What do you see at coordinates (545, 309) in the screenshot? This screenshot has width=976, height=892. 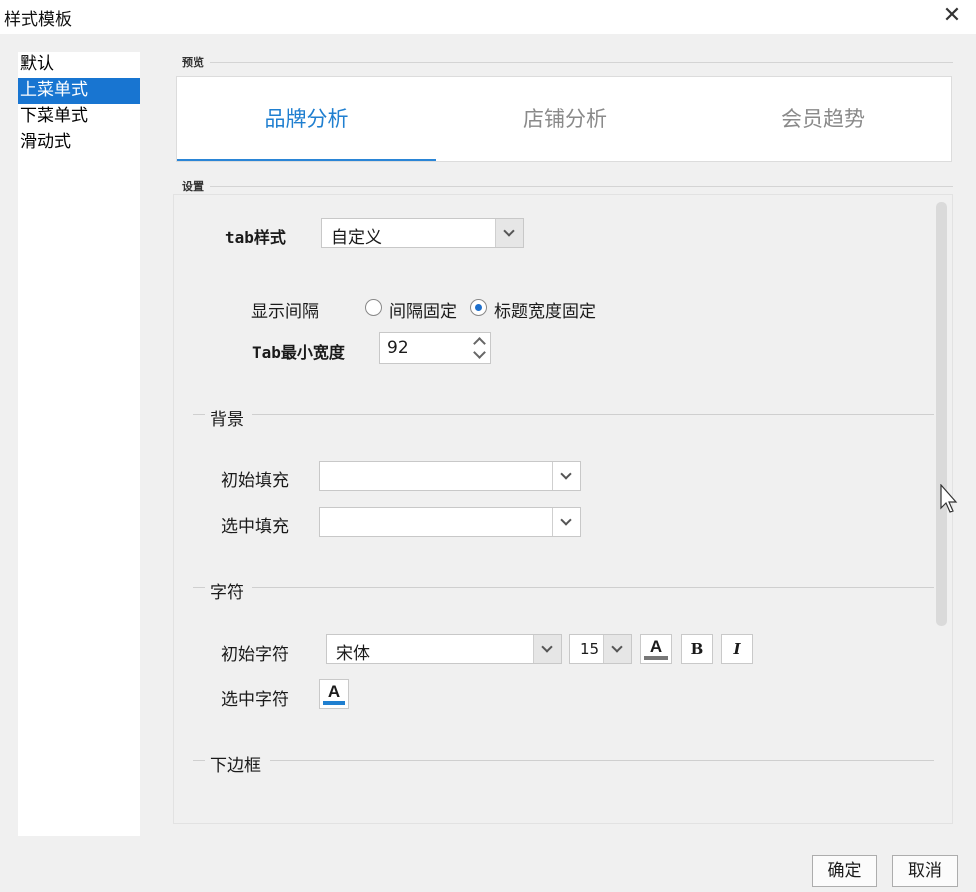 I see `radio-title-width-fixed-label: 标题宽度固定` at bounding box center [545, 309].